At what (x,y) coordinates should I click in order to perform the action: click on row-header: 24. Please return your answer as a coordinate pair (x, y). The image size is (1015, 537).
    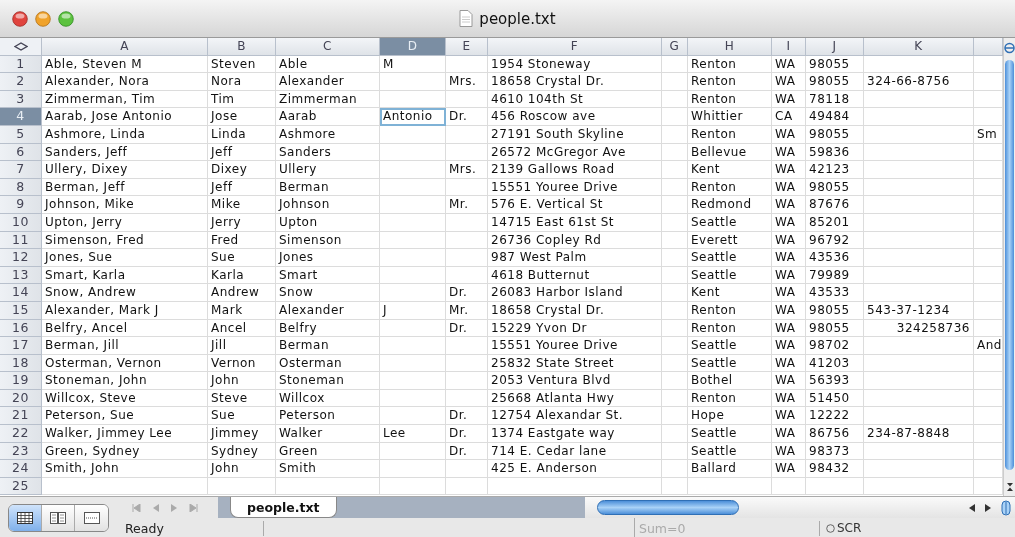
    Looking at the image, I should click on (21, 469).